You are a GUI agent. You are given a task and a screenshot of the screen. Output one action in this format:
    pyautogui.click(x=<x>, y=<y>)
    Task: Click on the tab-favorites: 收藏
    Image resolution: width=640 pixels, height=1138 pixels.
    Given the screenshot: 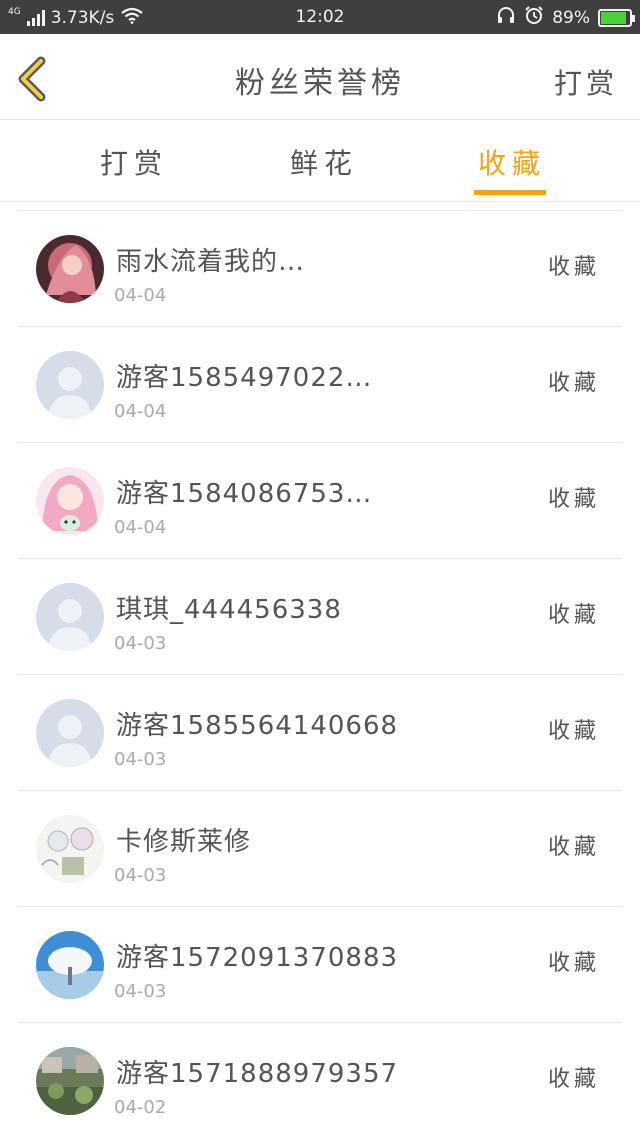 What is the action you would take?
    pyautogui.click(x=512, y=162)
    